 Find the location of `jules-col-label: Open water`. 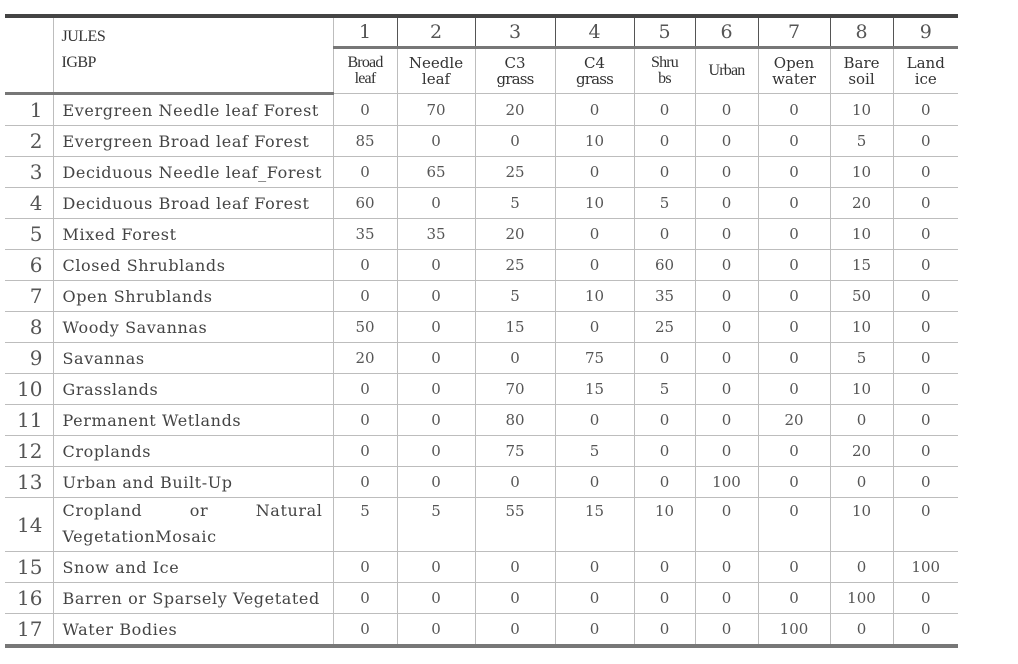

jules-col-label: Open water is located at coordinates (794, 70).